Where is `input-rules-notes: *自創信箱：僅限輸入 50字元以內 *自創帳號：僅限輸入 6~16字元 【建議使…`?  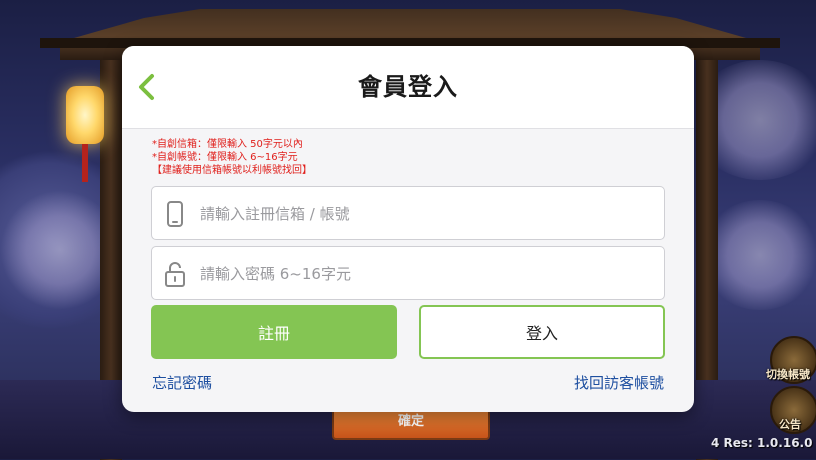
input-rules-notes: *自創信箱：僅限輸入 50字元以內 *自創帳號：僅限輸入 6~16字元 【建議使… is located at coordinates (232, 157).